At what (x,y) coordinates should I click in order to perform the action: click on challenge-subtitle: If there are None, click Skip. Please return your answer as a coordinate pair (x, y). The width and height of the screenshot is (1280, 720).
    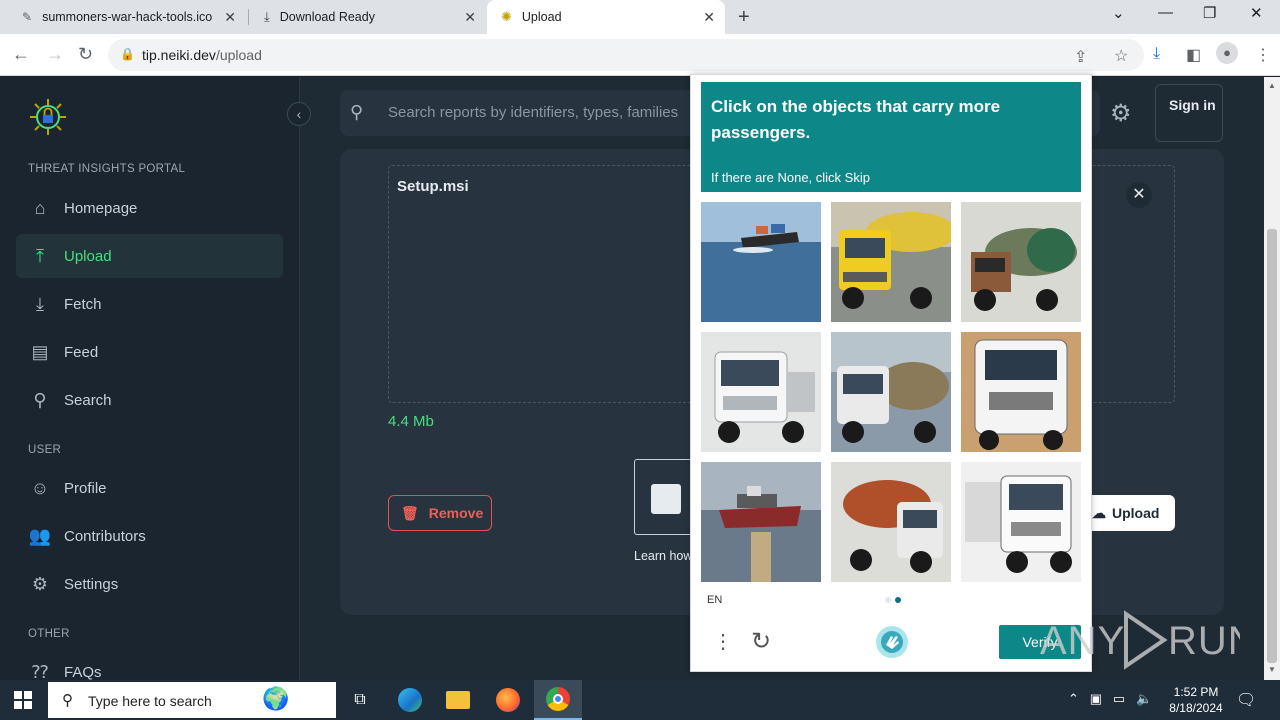
    Looking at the image, I should click on (790, 177).